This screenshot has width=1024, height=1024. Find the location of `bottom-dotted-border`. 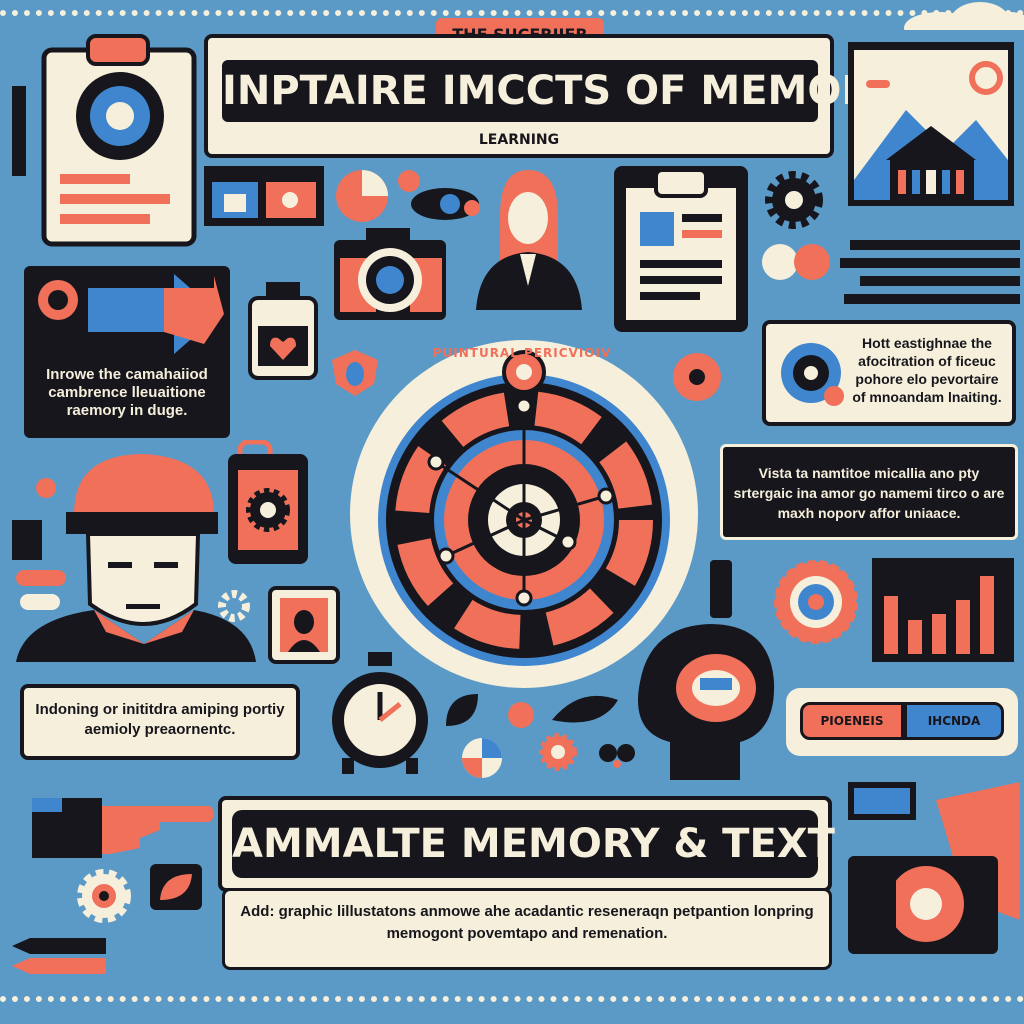

bottom-dotted-border is located at coordinates (512, 999).